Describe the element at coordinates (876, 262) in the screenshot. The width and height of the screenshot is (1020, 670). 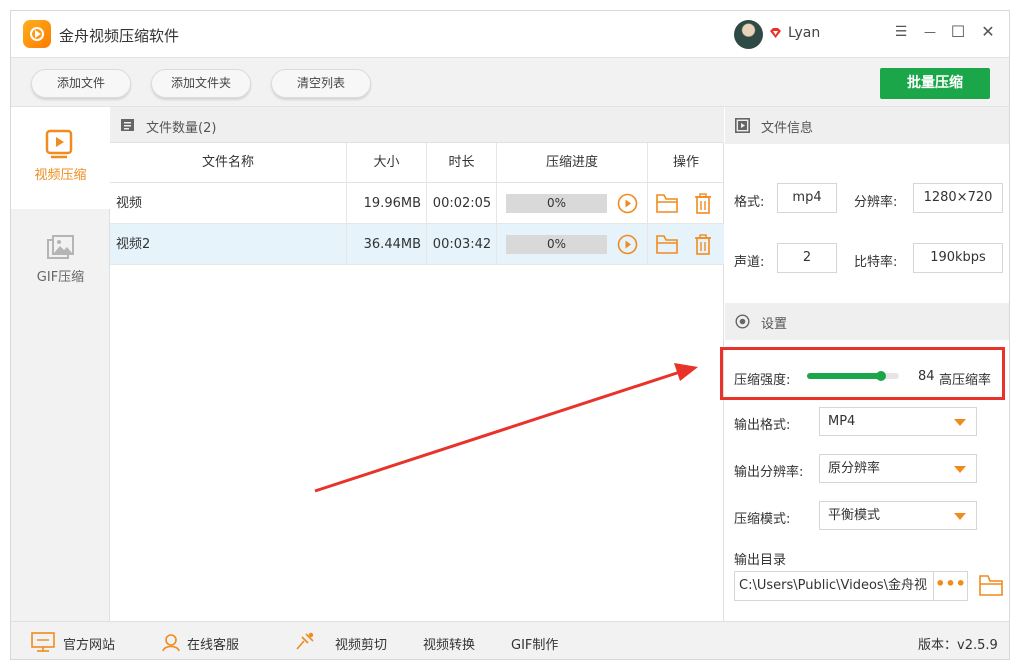
I see `bitrate-label: 比特率:` at that location.